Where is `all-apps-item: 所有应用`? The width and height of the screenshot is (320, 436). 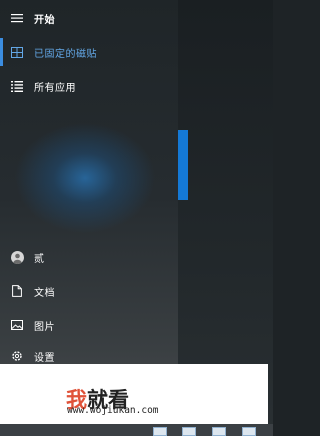 all-apps-item: 所有应用 is located at coordinates (89, 86).